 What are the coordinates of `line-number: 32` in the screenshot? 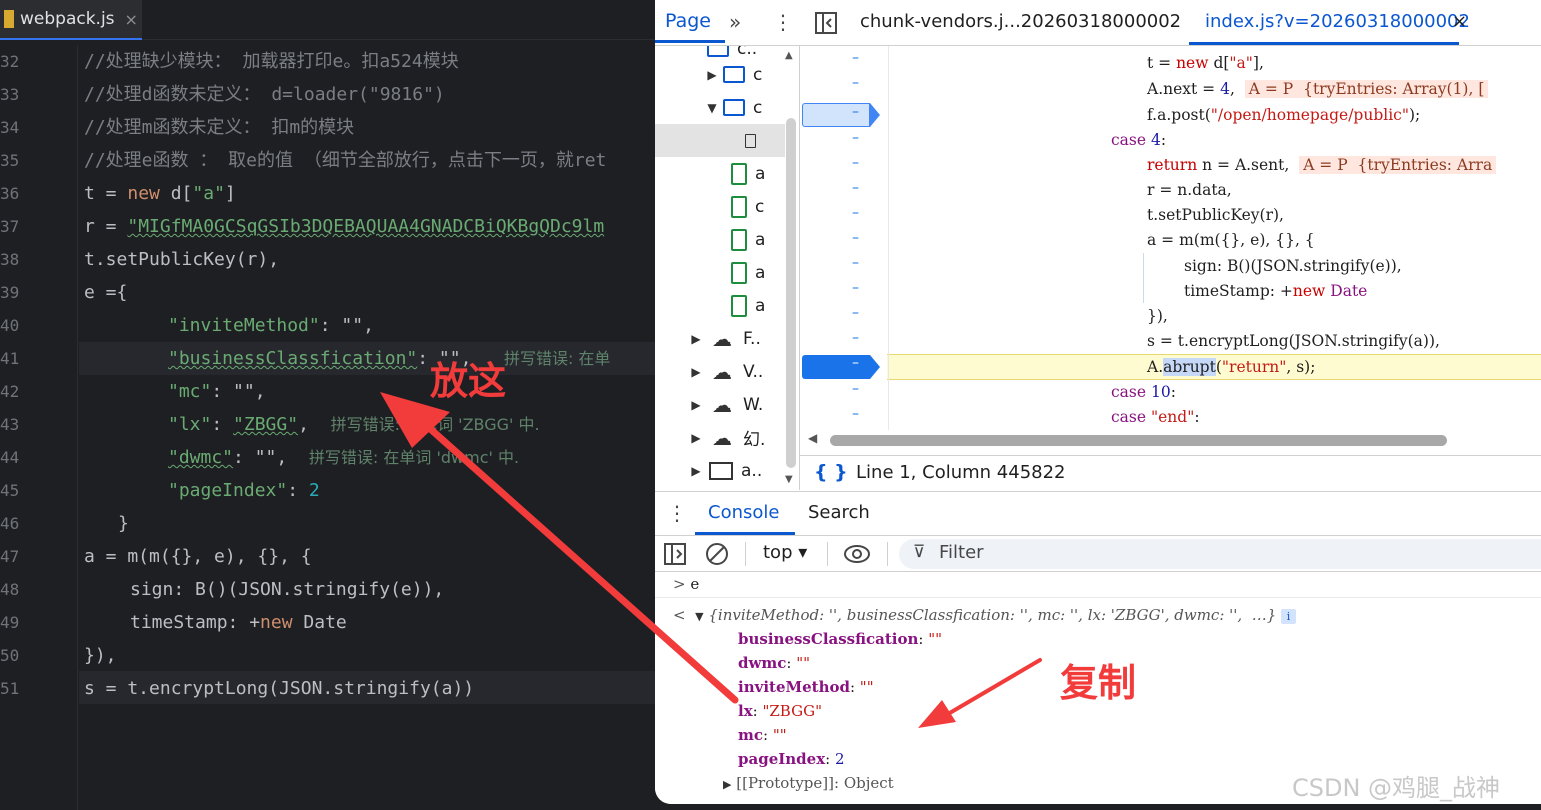 It's located at (10, 61).